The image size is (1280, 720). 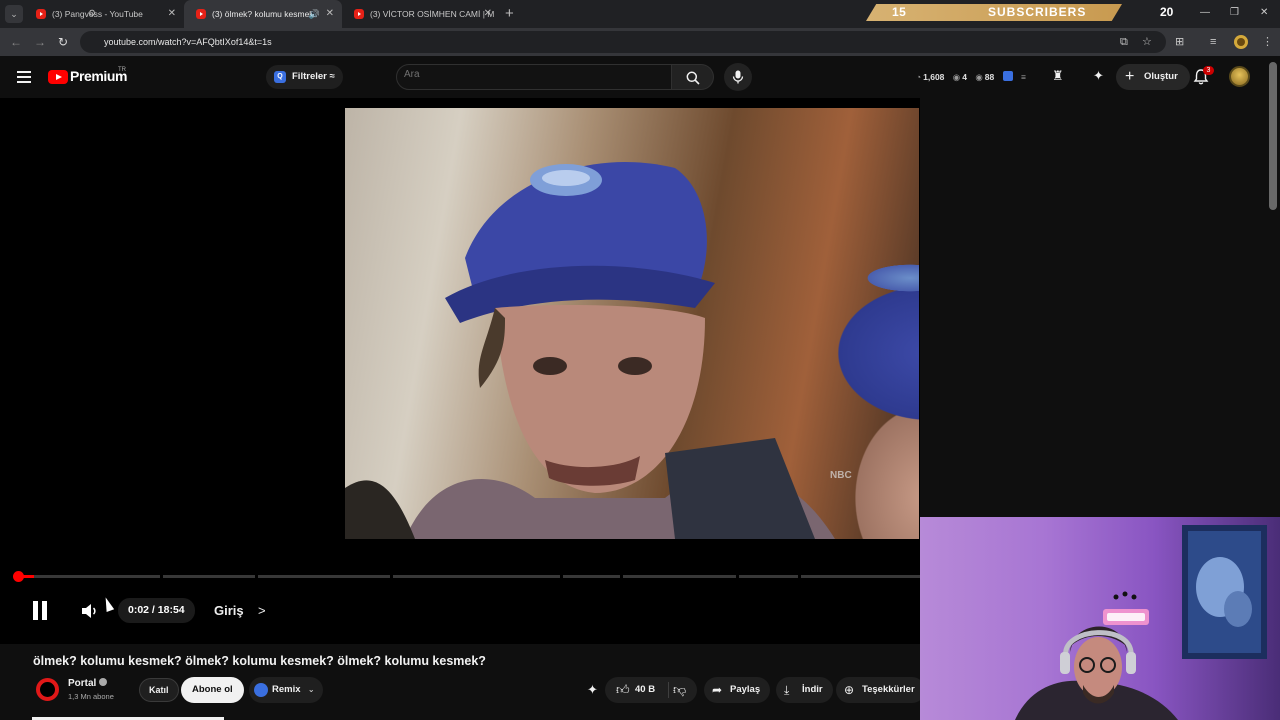 What do you see at coordinates (509, 14) in the screenshot?
I see `new-tab-button: +` at bounding box center [509, 14].